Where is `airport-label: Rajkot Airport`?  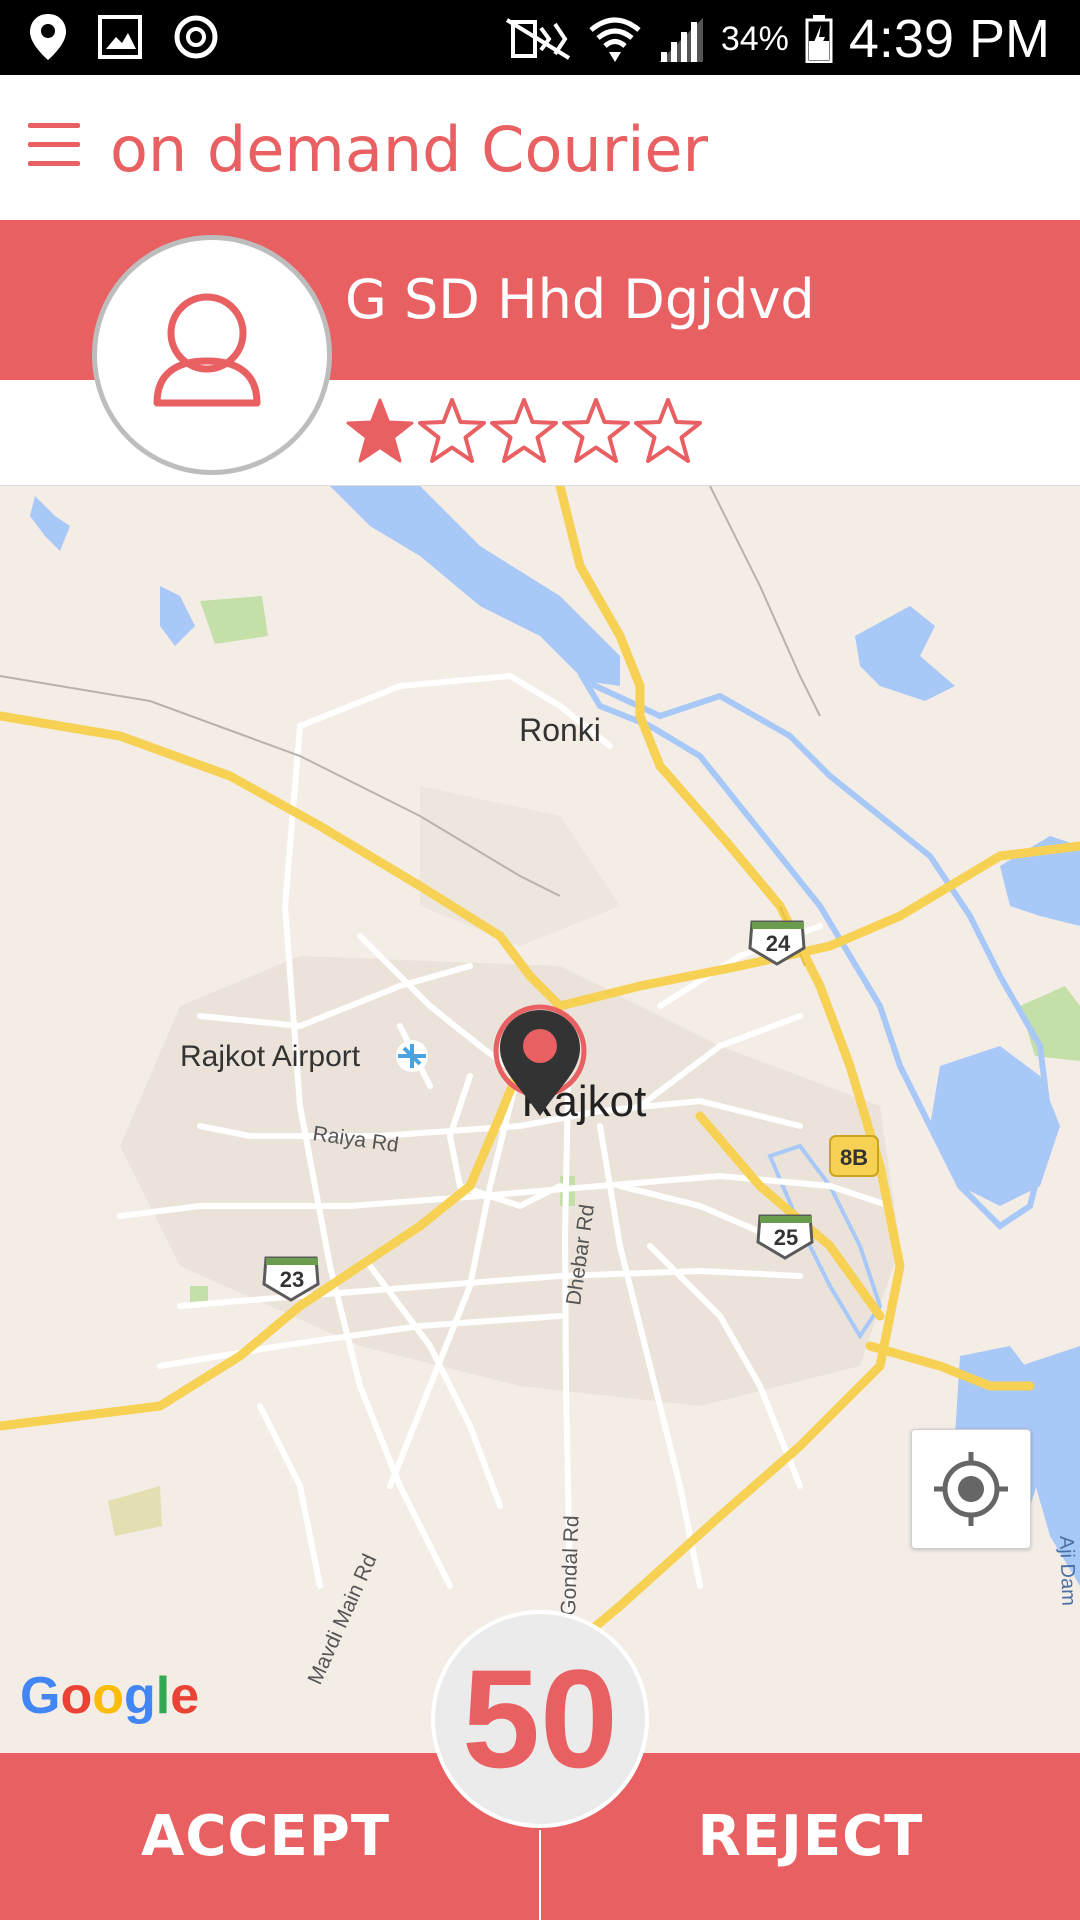 airport-label: Rajkot Airport is located at coordinates (270, 1056).